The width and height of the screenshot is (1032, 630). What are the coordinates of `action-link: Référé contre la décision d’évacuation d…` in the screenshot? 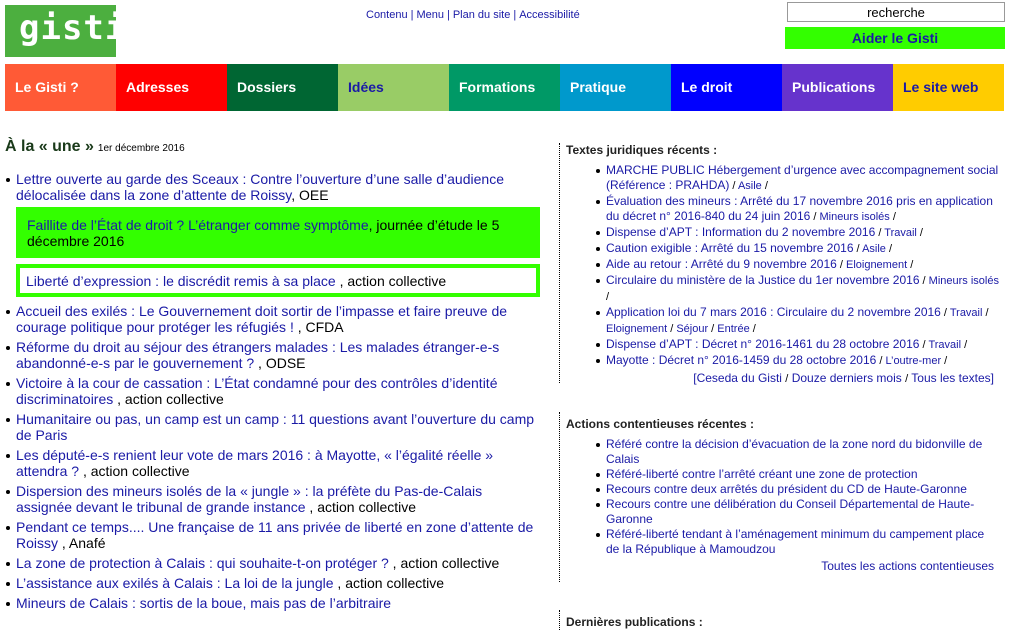 It's located at (794, 451).